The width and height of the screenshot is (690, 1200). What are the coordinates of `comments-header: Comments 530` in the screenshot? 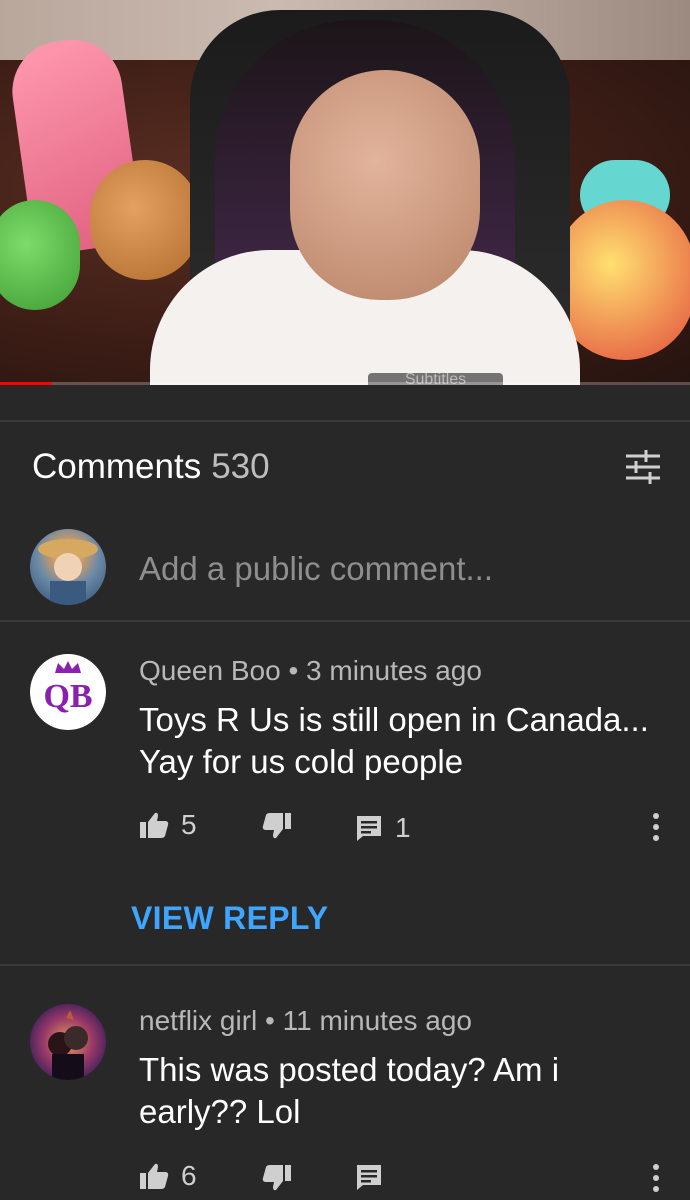 It's located at (151, 467).